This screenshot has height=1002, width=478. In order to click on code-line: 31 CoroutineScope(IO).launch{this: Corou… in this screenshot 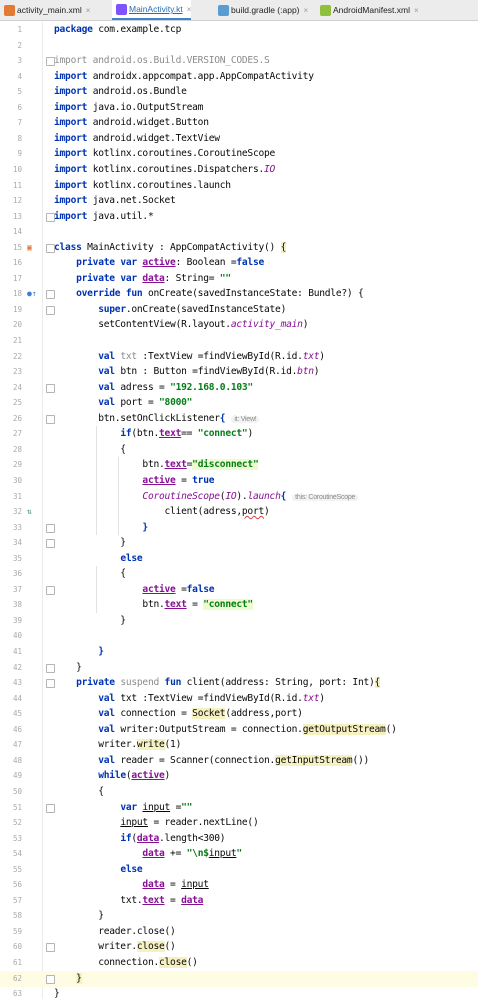, I will do `click(239, 497)`.